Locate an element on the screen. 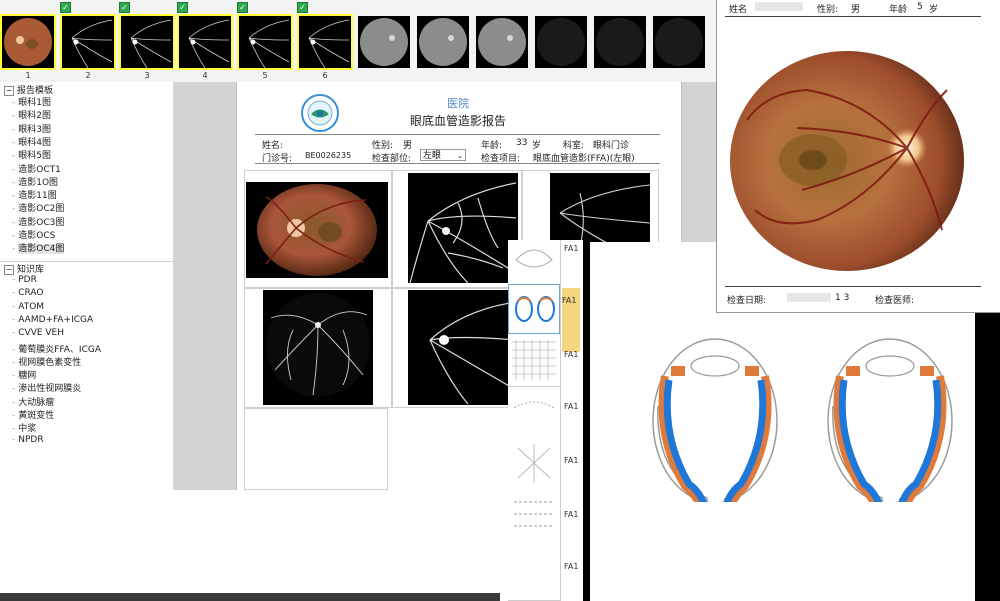 The width and height of the screenshot is (1000, 601). image-thumbnail: ✓ 2 is located at coordinates (88, 41).